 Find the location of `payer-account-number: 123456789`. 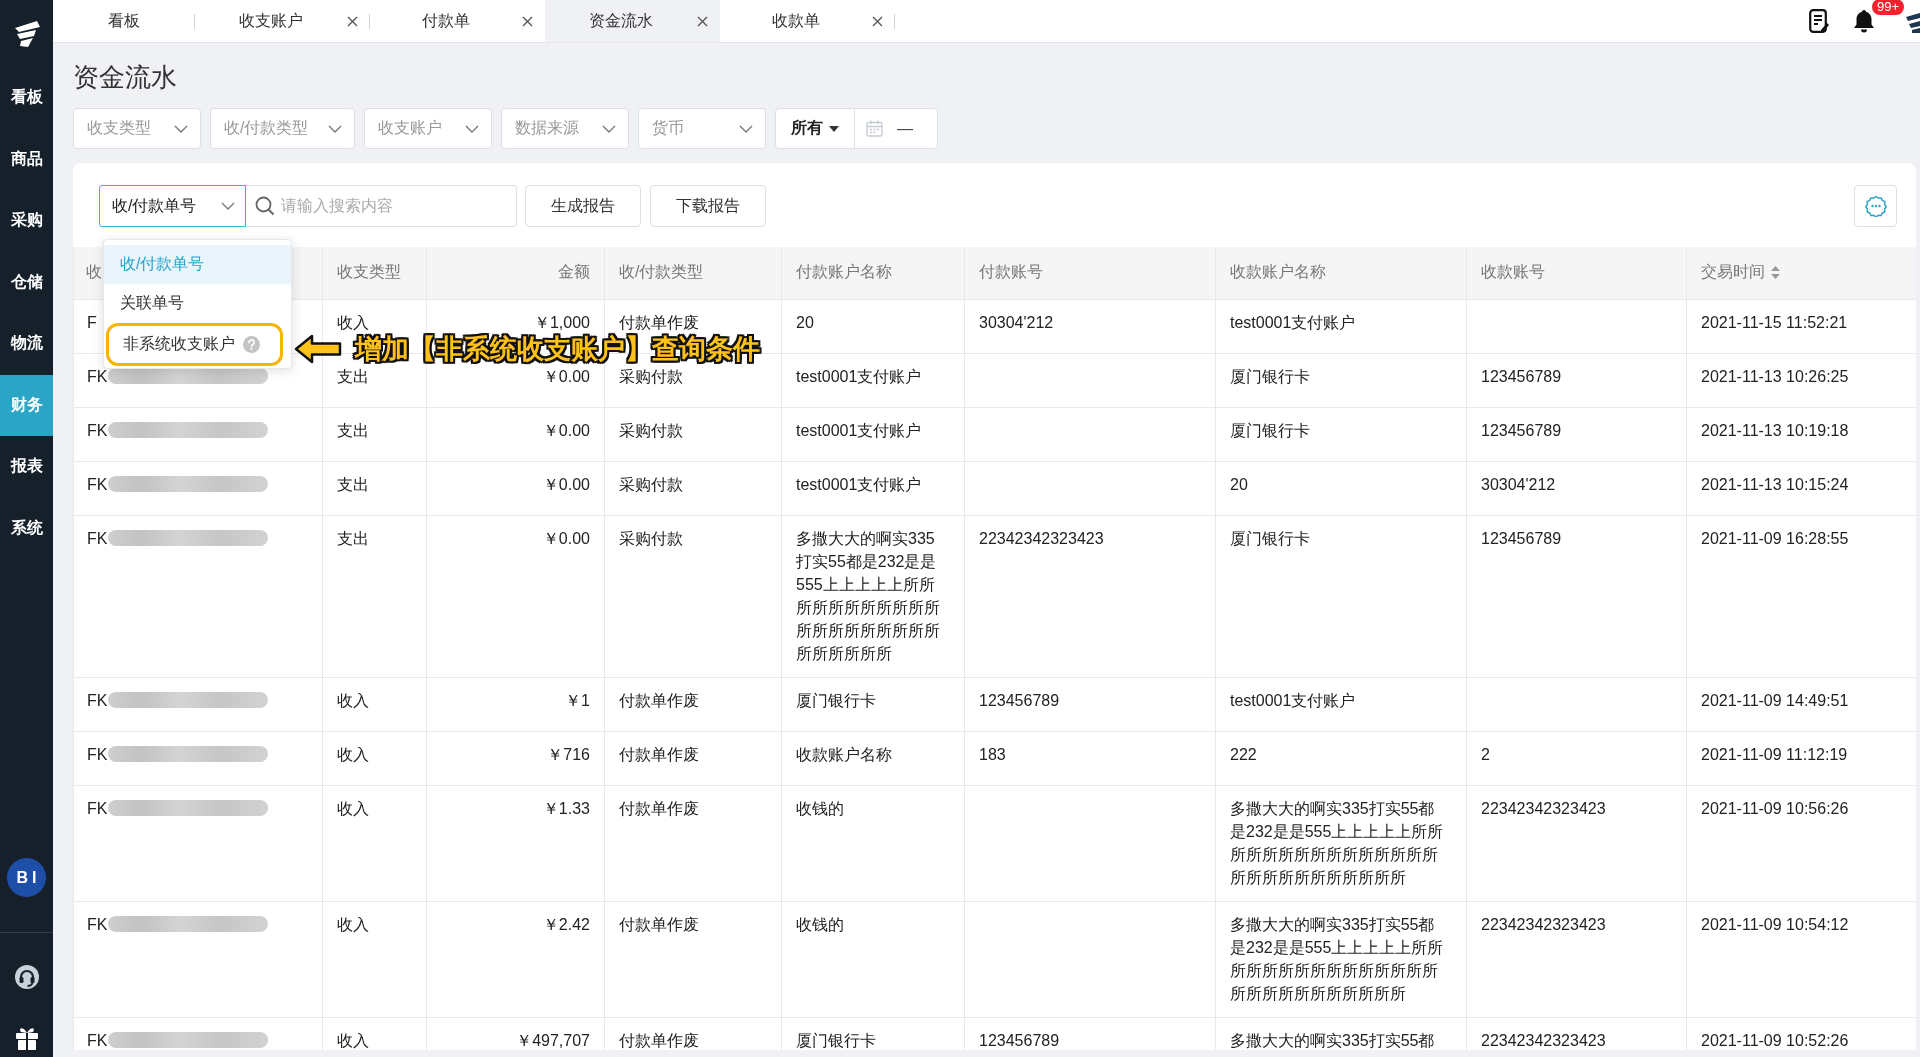

payer-account-number: 123456789 is located at coordinates (1019, 1040).